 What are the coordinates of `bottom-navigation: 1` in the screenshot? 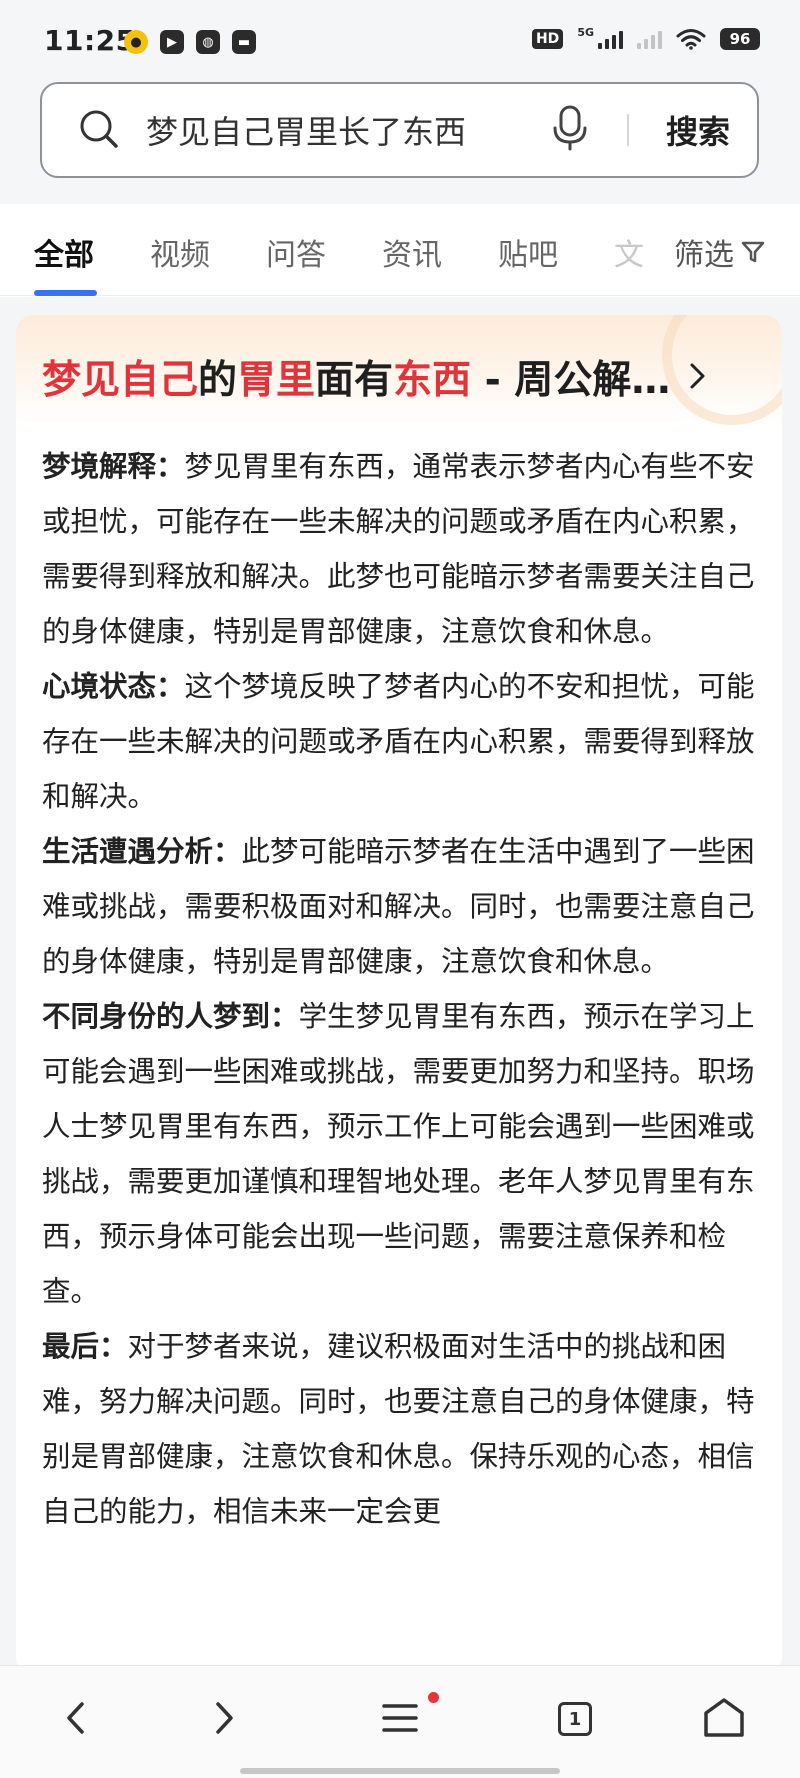 It's located at (400, 1721).